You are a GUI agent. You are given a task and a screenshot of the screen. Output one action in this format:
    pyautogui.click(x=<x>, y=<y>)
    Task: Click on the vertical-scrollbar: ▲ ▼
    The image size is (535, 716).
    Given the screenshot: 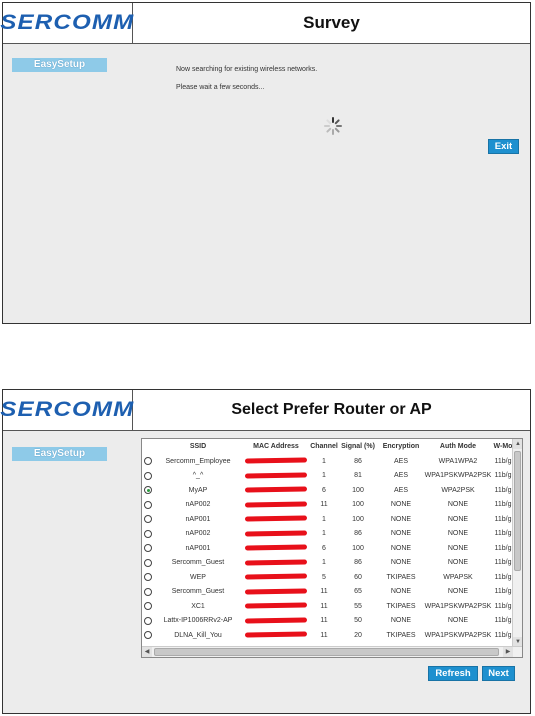 What is the action you would take?
    pyautogui.click(x=517, y=543)
    